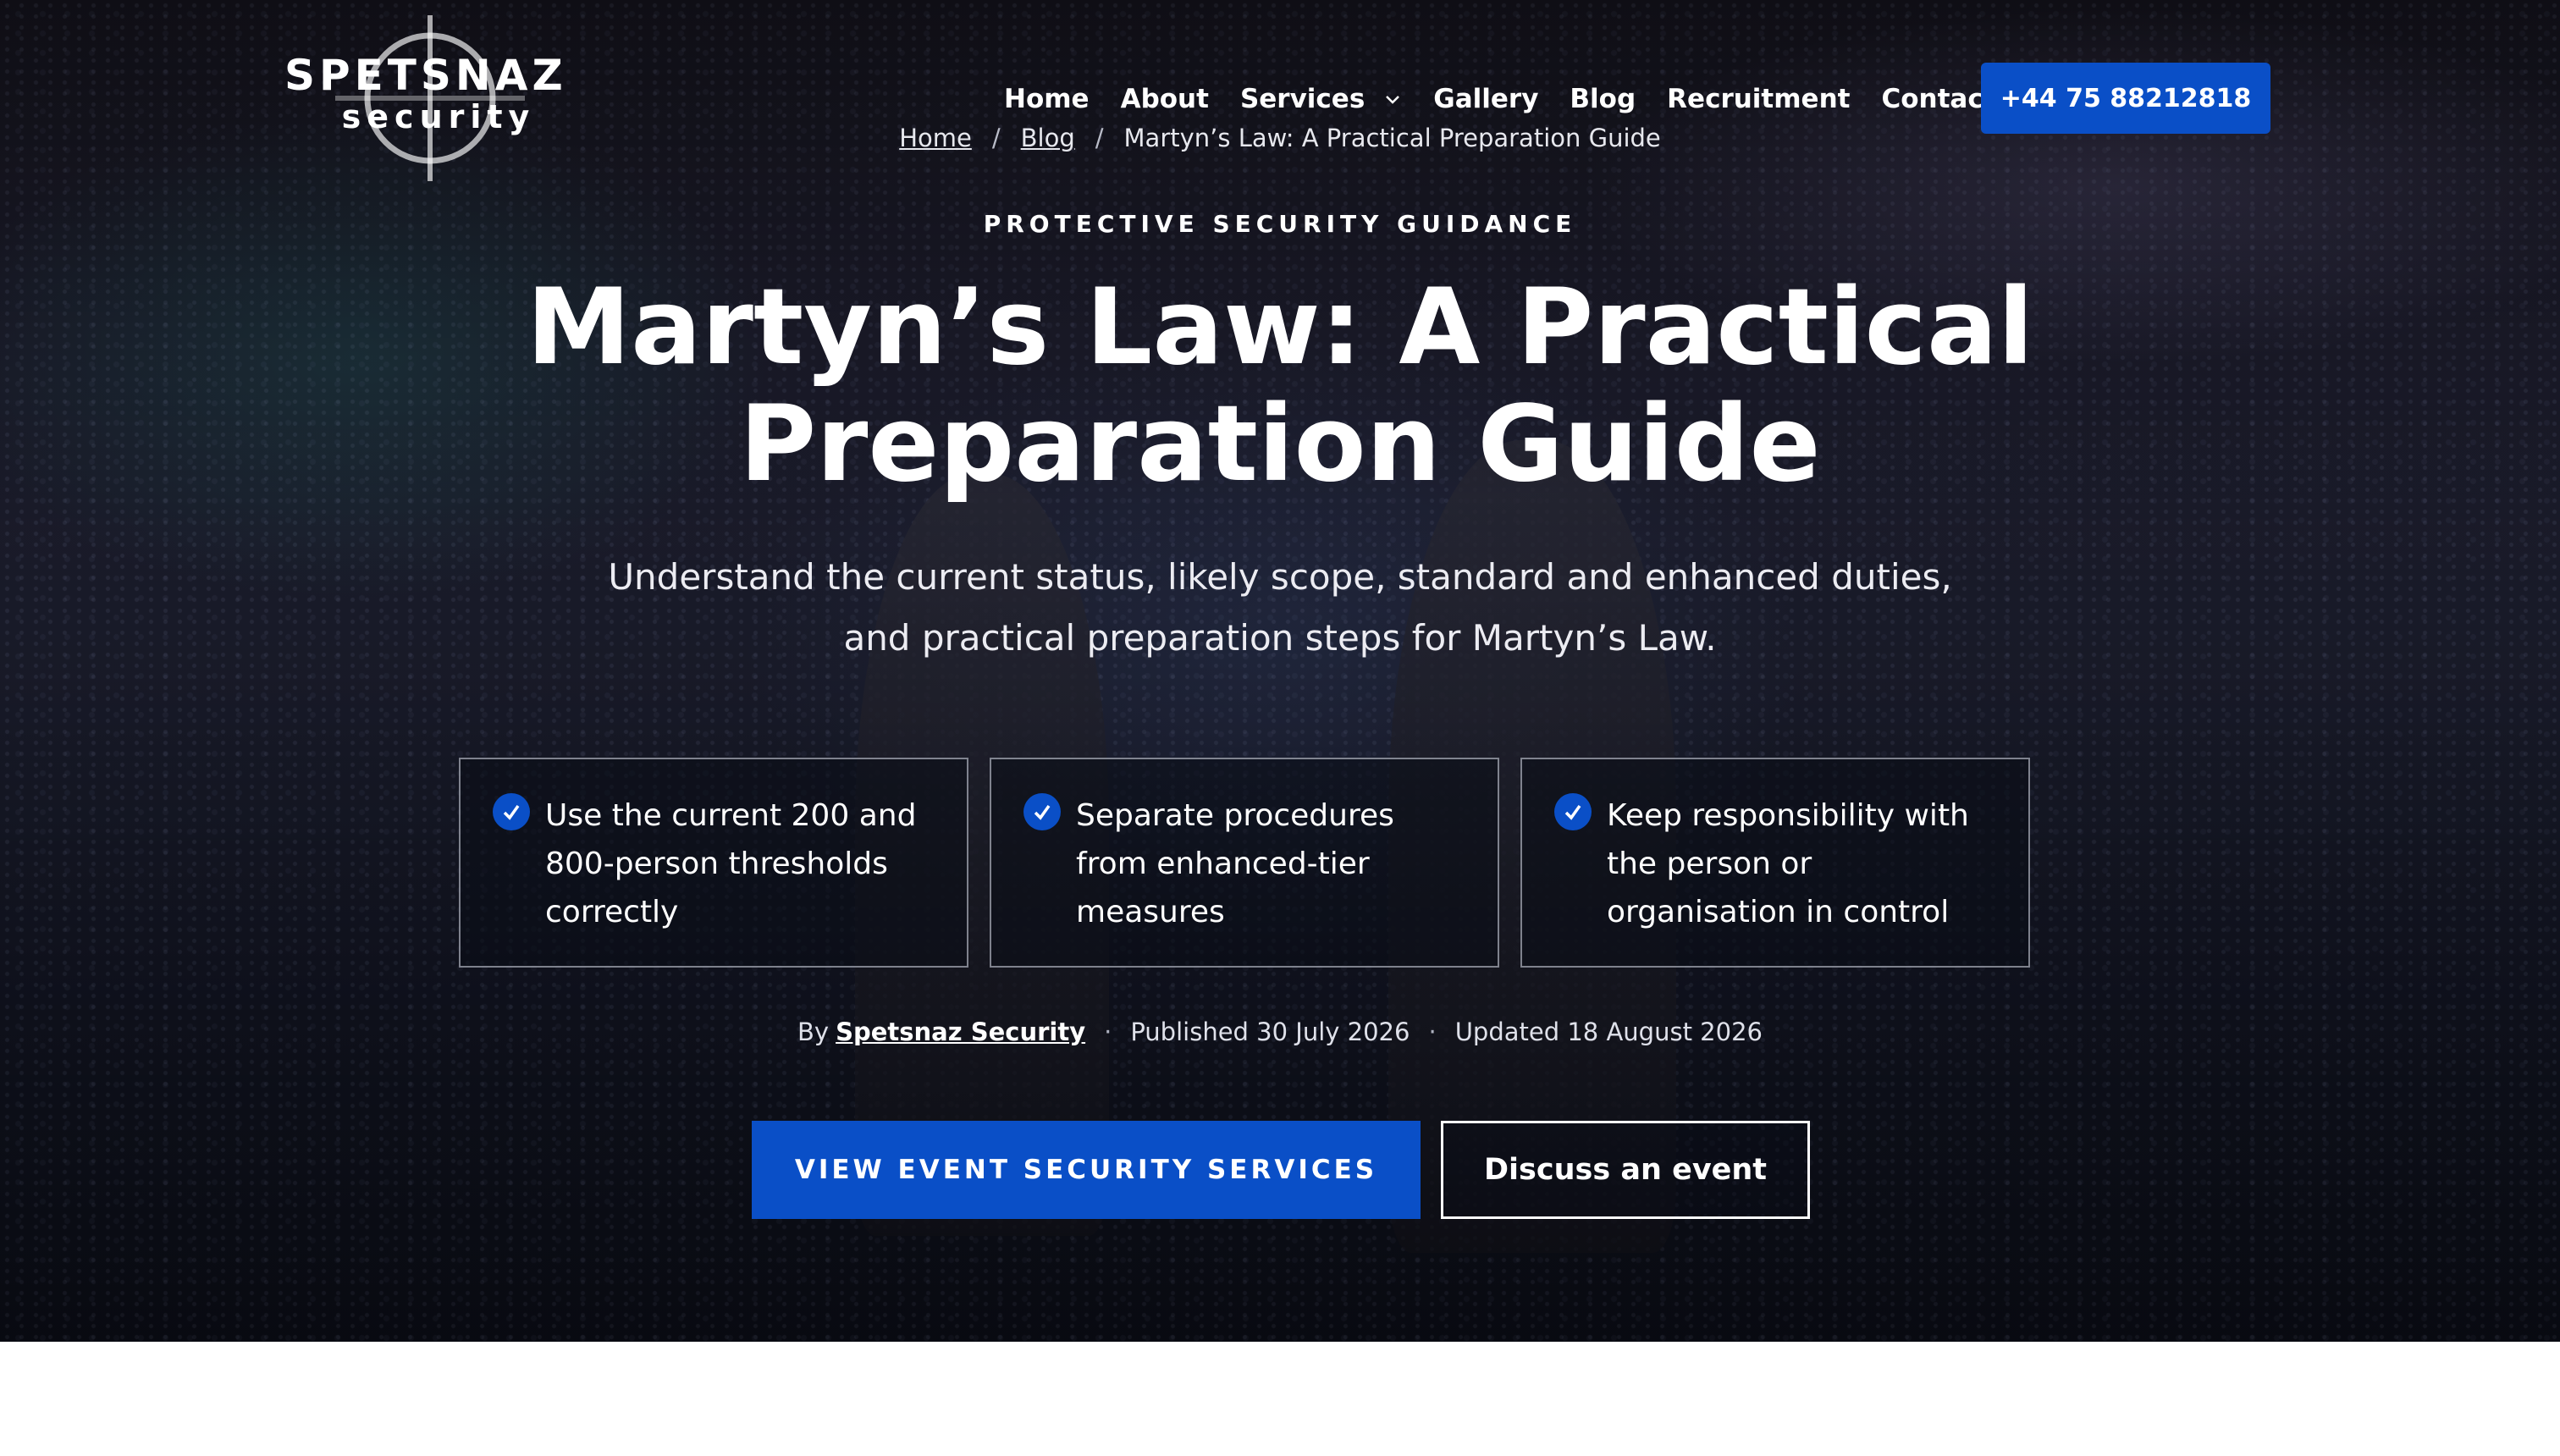 The height and width of the screenshot is (1456, 2560). Describe the element at coordinates (1392, 99) in the screenshot. I see `chevron-down-icon` at that location.